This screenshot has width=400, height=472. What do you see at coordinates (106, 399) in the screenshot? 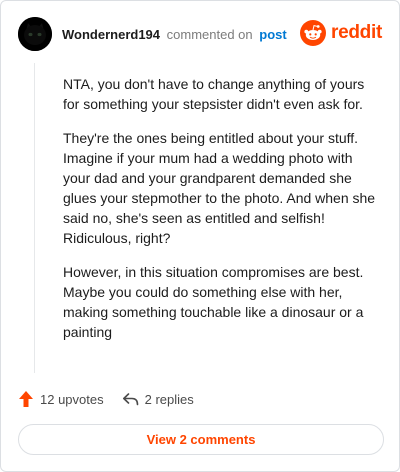
I see `comment-actions: 12 upvotes 2 replies` at bounding box center [106, 399].